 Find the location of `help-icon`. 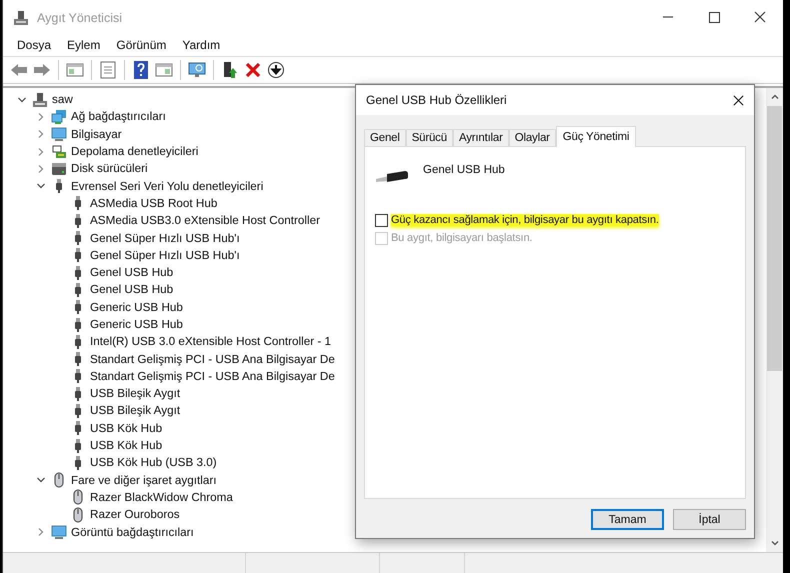

help-icon is located at coordinates (141, 70).